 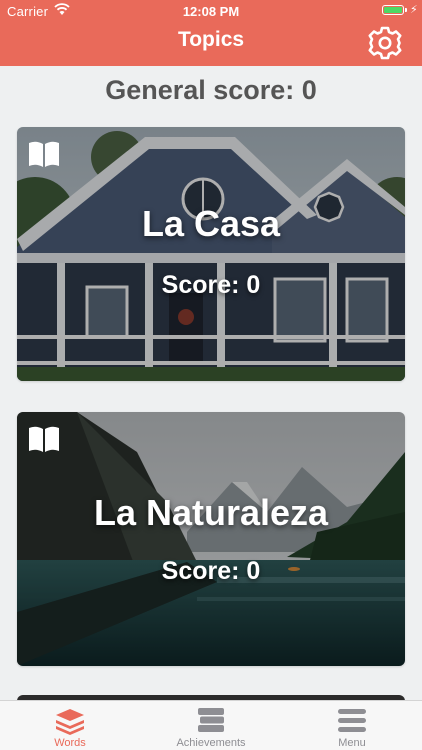 I want to click on battery-tip, so click(x=406, y=10).